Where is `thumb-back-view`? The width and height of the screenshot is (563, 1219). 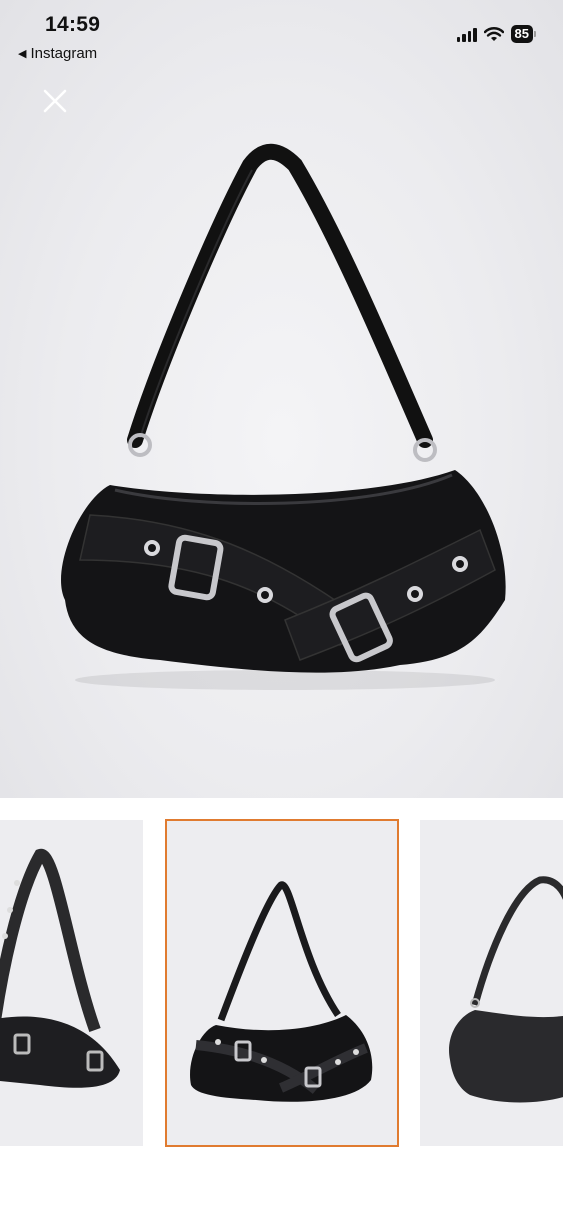
thumb-back-view is located at coordinates (491, 983).